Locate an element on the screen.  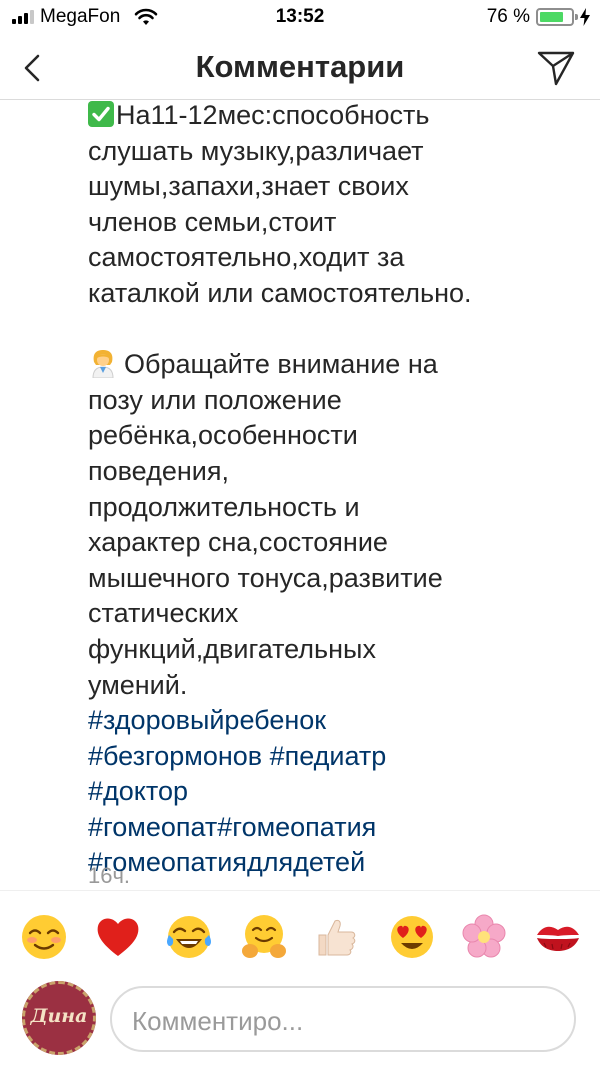
comment-line: позу или положение is located at coordinates (215, 399).